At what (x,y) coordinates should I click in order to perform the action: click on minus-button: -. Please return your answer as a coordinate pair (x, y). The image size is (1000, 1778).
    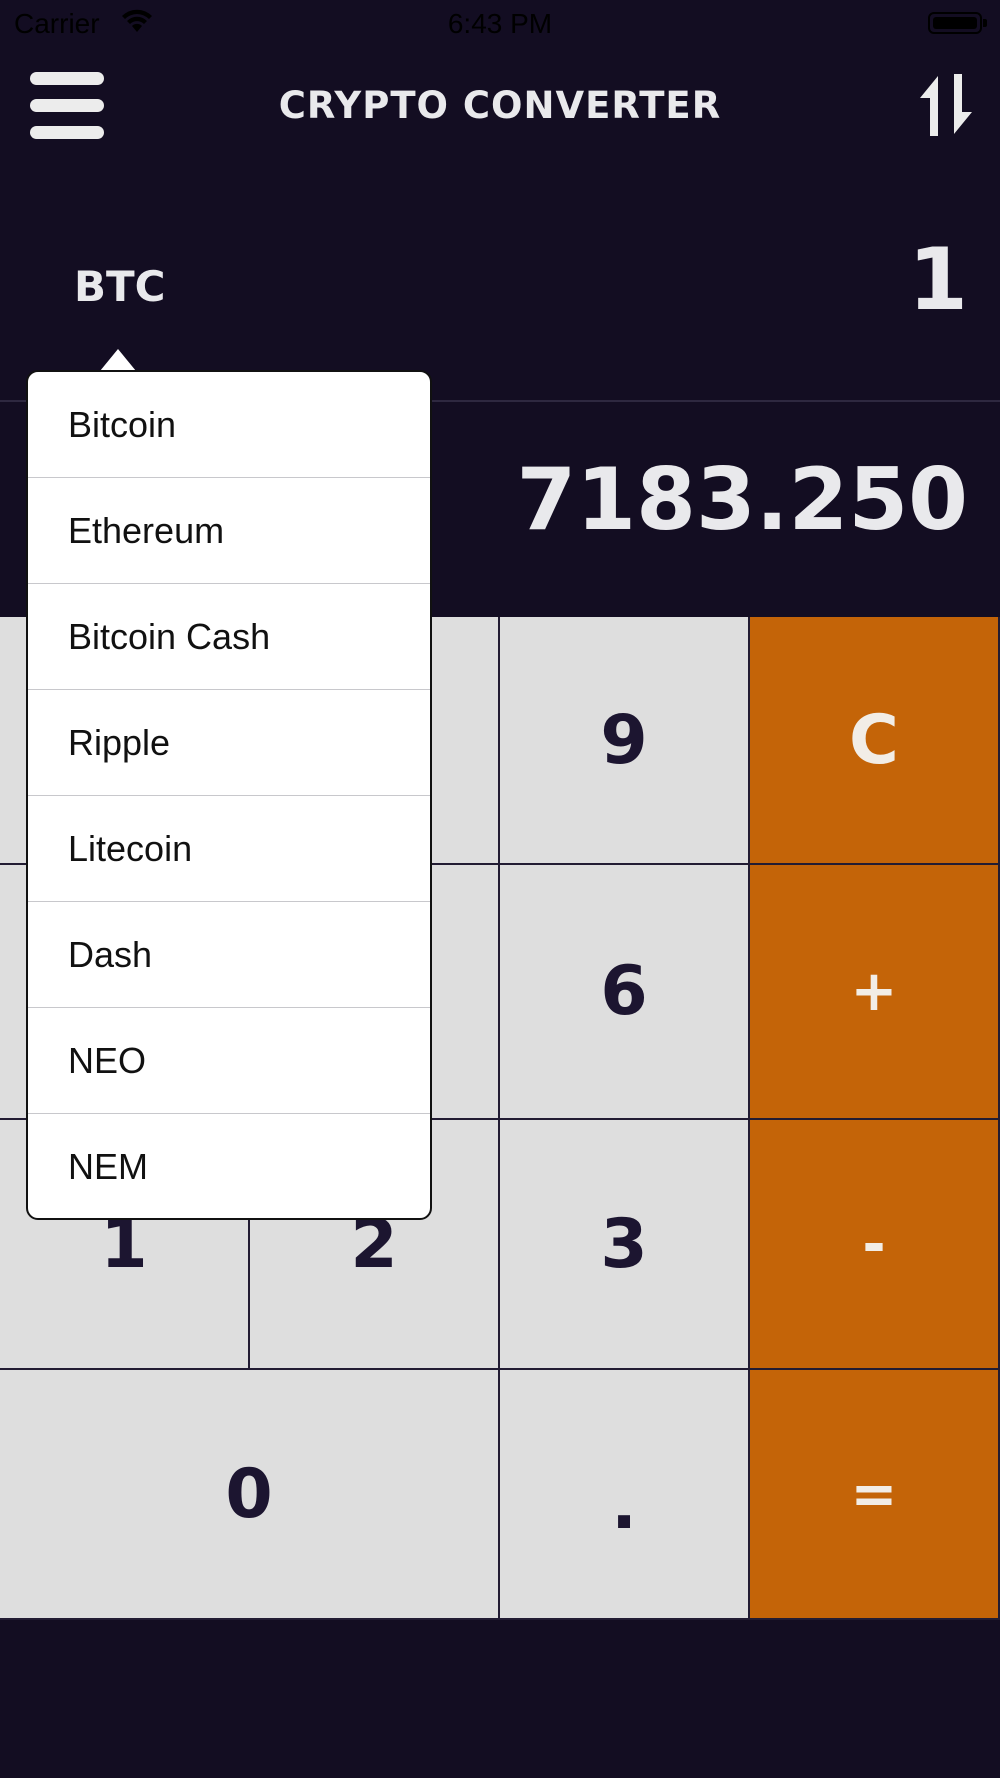
    Looking at the image, I should click on (875, 1245).